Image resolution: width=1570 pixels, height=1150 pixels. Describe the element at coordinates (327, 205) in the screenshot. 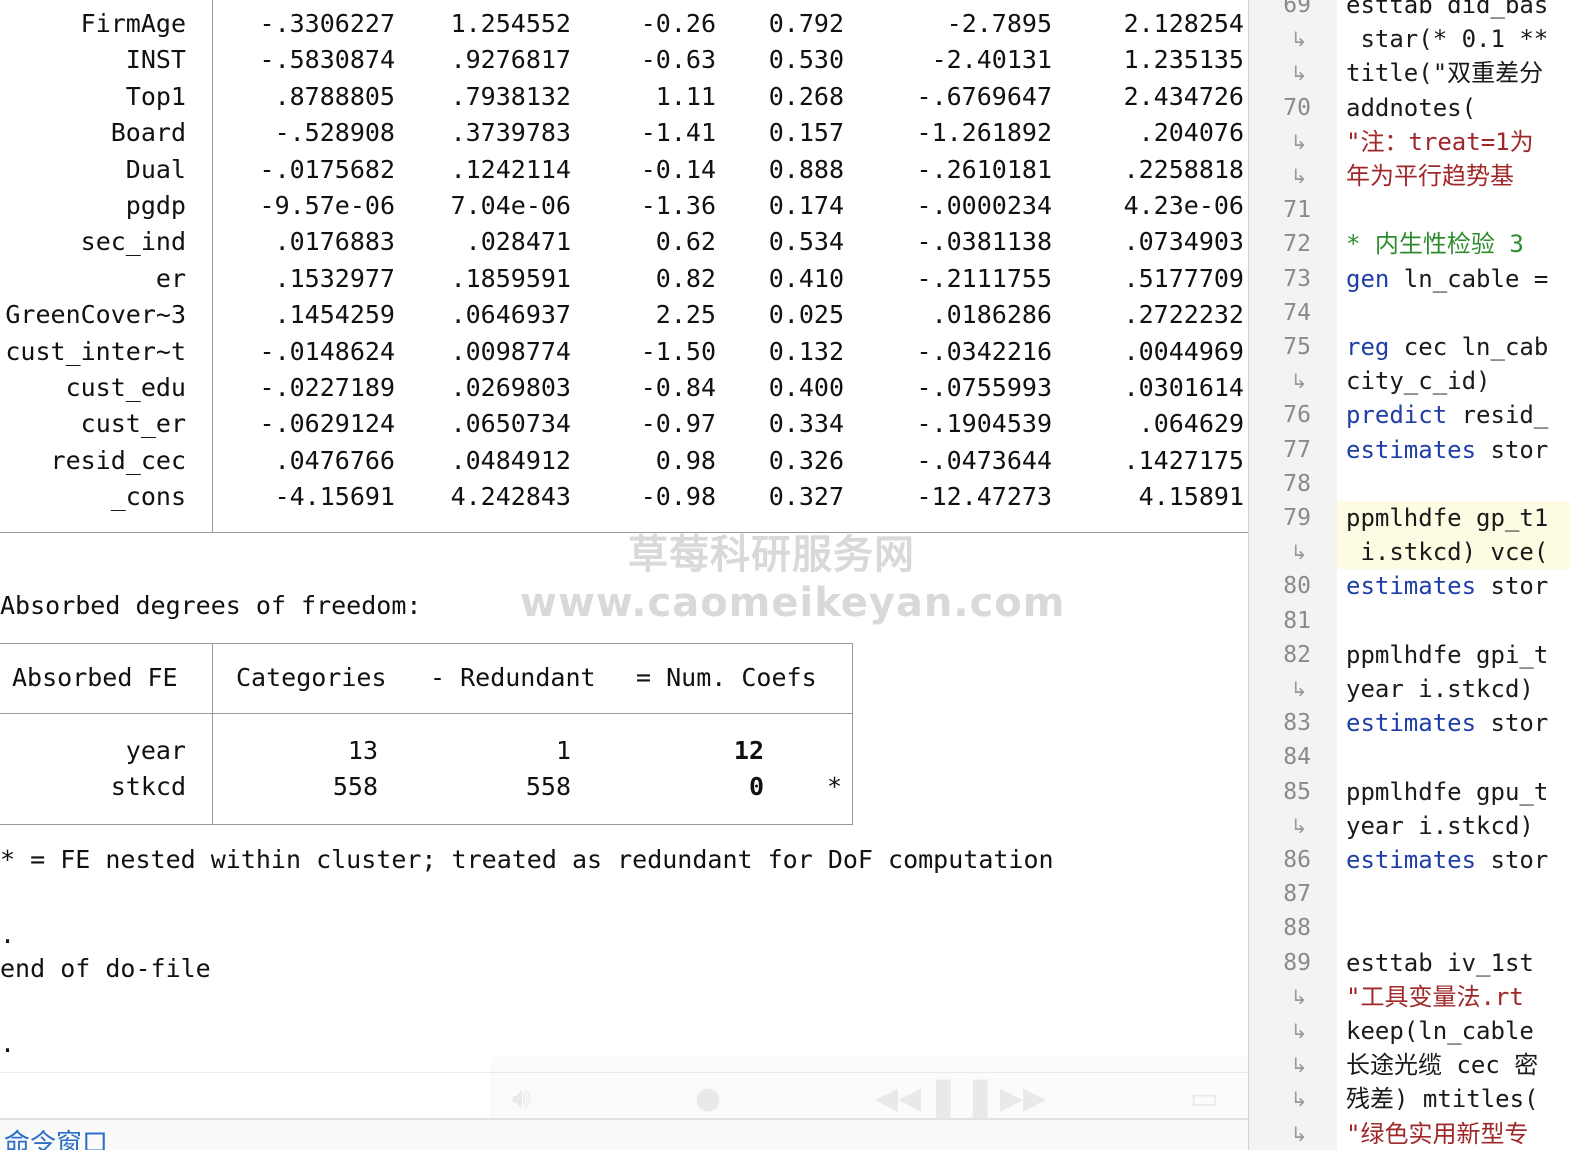

I see `cell-coef: -9.57e-06` at that location.